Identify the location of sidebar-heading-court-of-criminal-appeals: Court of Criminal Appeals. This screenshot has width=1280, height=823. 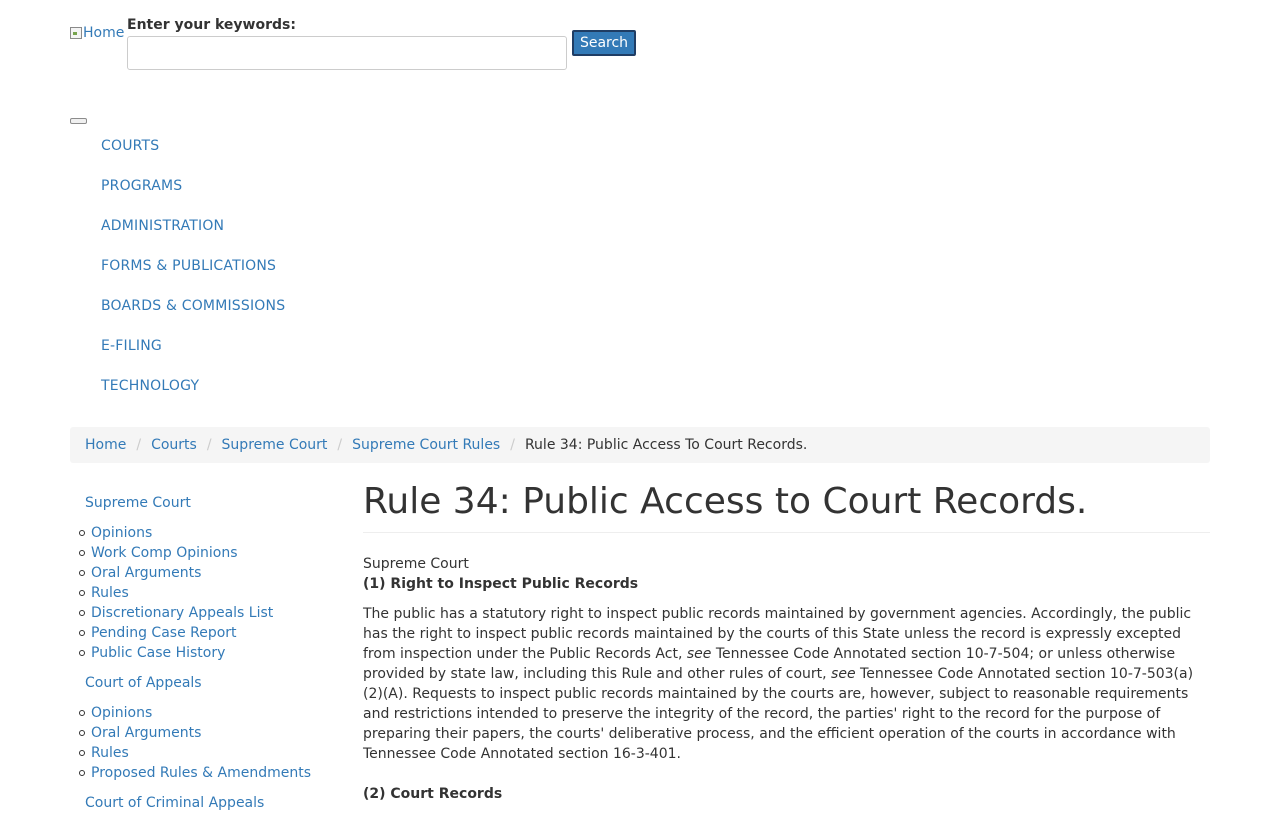
(205, 803).